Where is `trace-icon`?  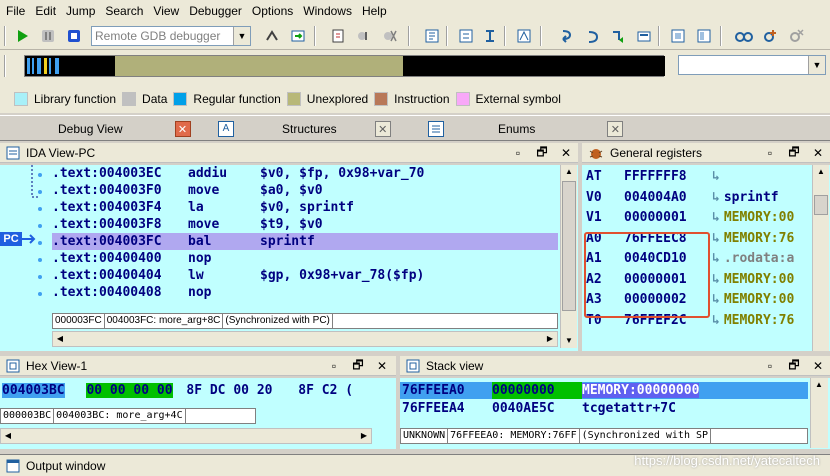 trace-icon is located at coordinates (466, 36).